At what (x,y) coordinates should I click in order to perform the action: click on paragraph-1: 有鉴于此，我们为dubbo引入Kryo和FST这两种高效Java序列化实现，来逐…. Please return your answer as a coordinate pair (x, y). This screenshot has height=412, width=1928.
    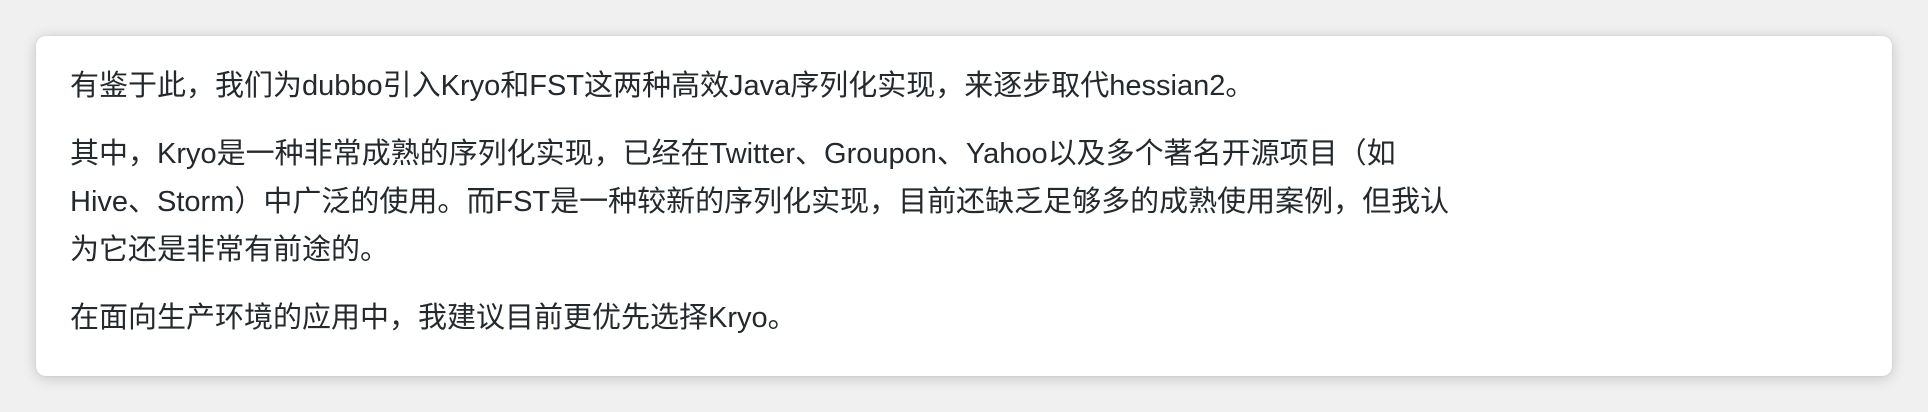
    Looking at the image, I should click on (850, 86).